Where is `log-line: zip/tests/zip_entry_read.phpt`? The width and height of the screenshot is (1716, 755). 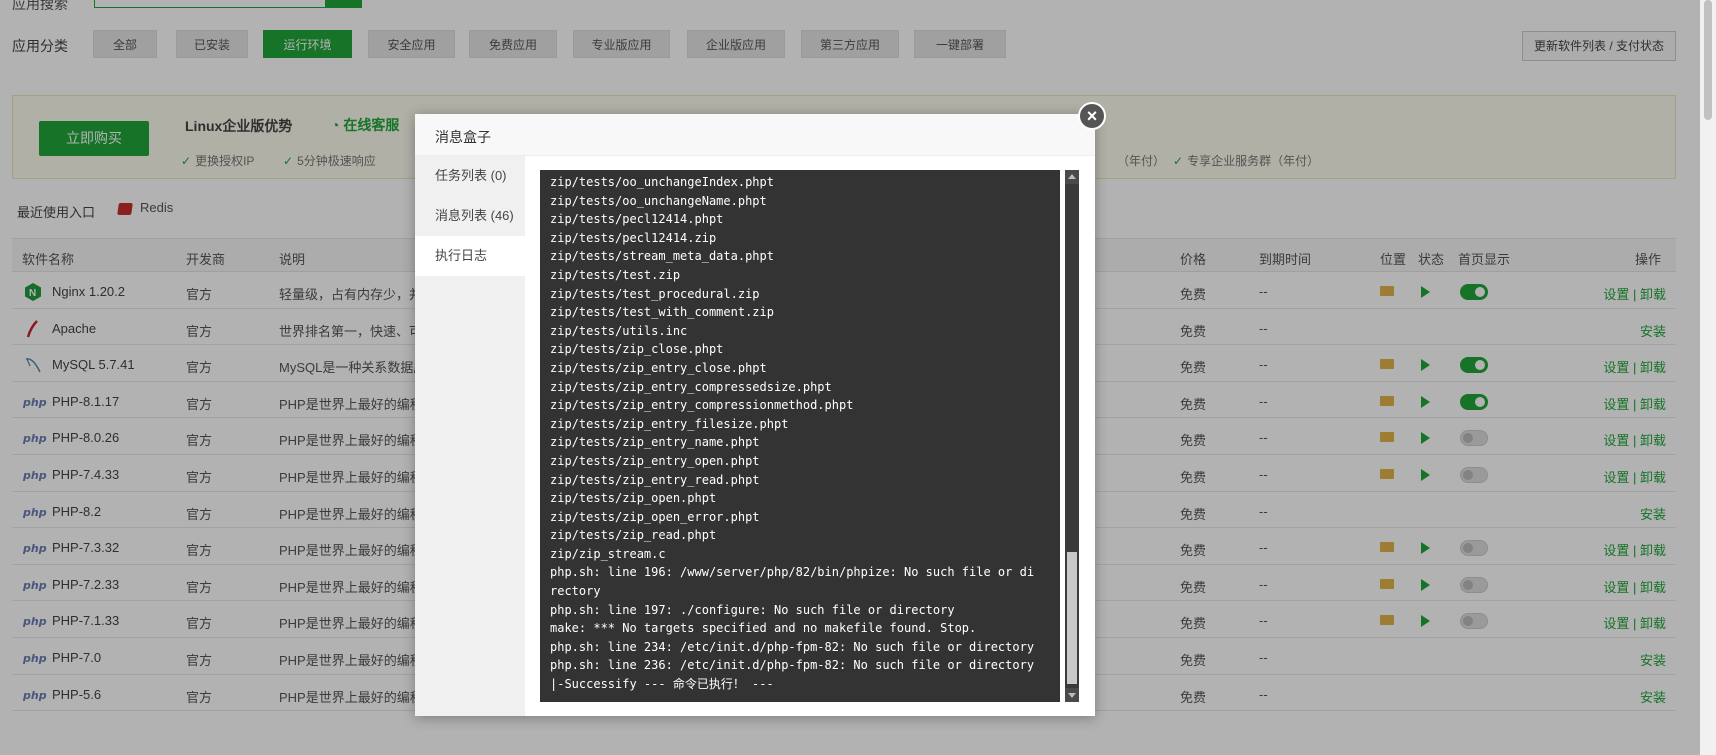
log-line: zip/tests/zip_entry_read.phpt is located at coordinates (655, 479).